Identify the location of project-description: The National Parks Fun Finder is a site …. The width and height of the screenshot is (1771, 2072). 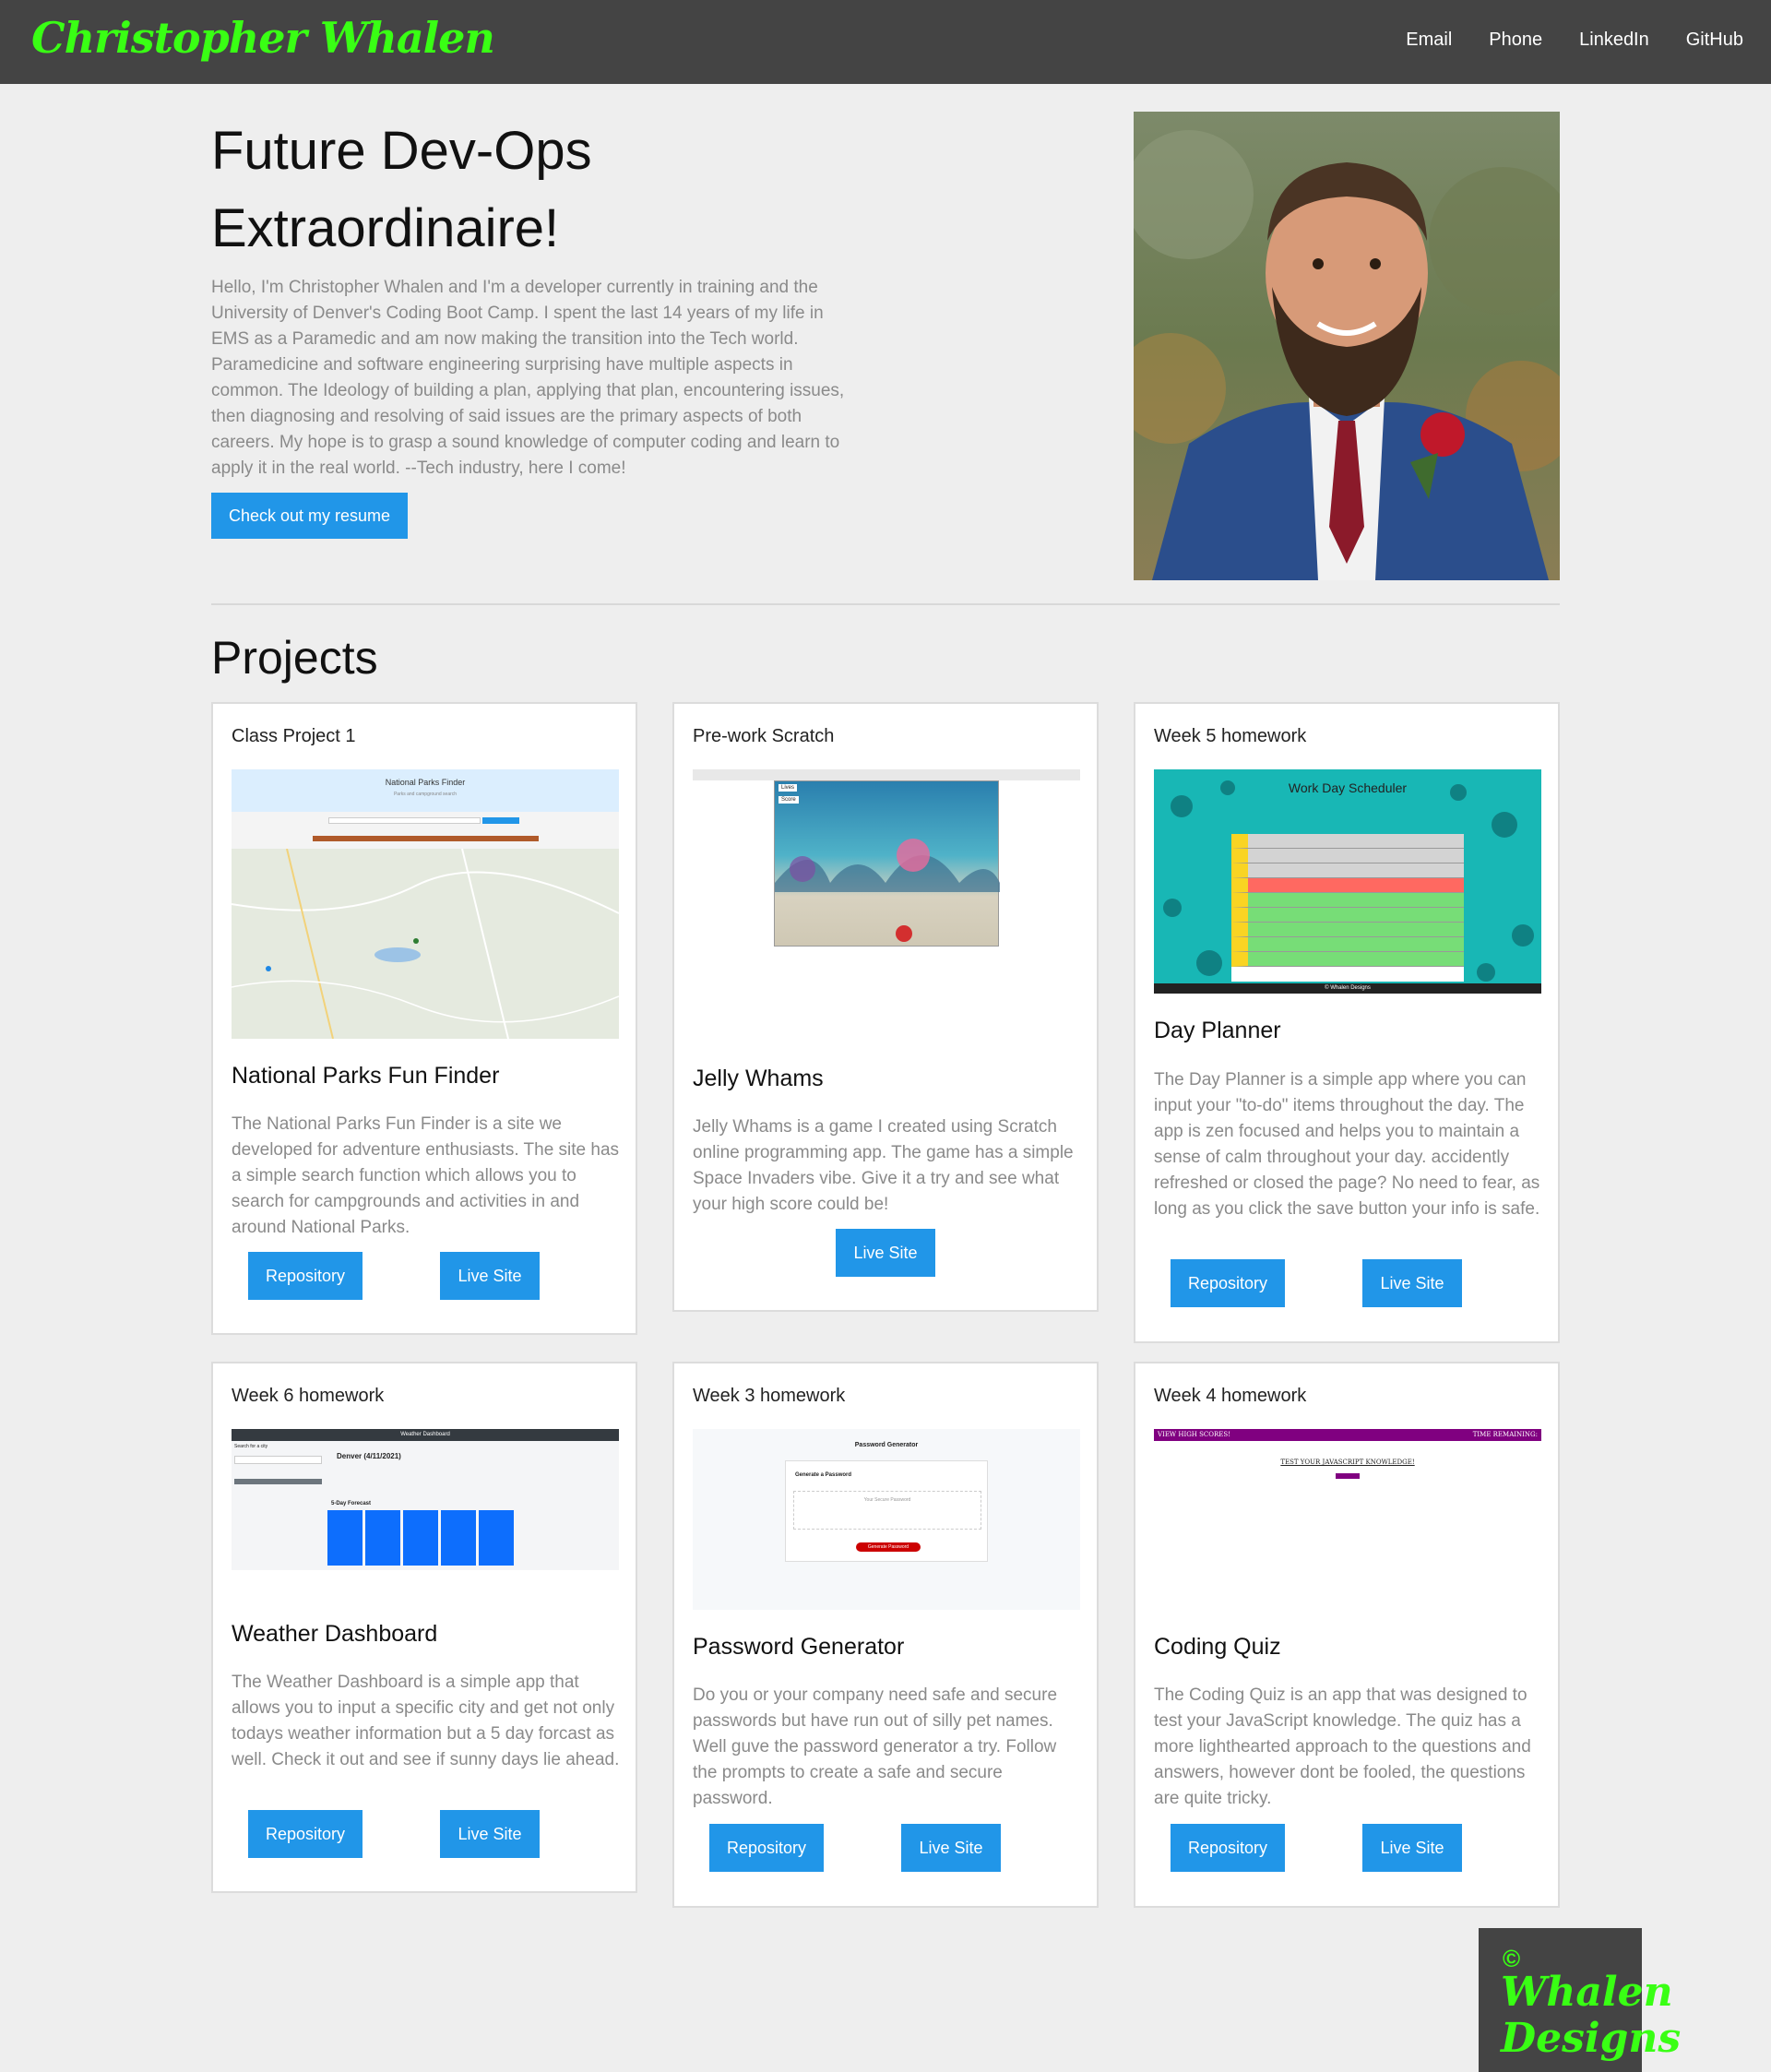
(426, 1175).